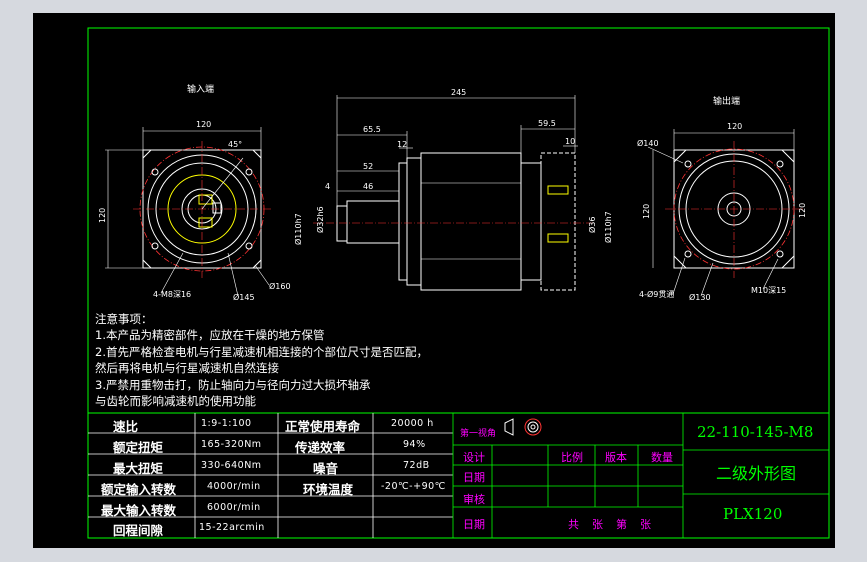 Image resolution: width=867 pixels, height=562 pixels. Describe the element at coordinates (320, 219) in the screenshot. I see `dim-32: Ø32h6` at that location.